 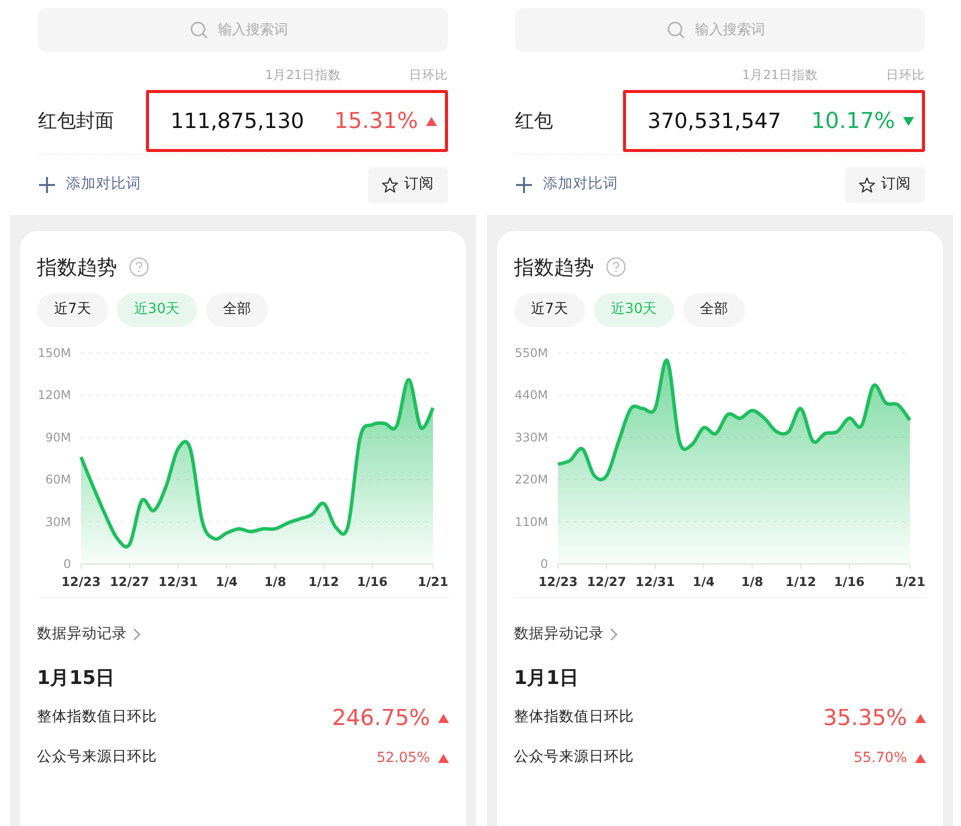 I want to click on change-percent: 55.70%, so click(x=880, y=758).